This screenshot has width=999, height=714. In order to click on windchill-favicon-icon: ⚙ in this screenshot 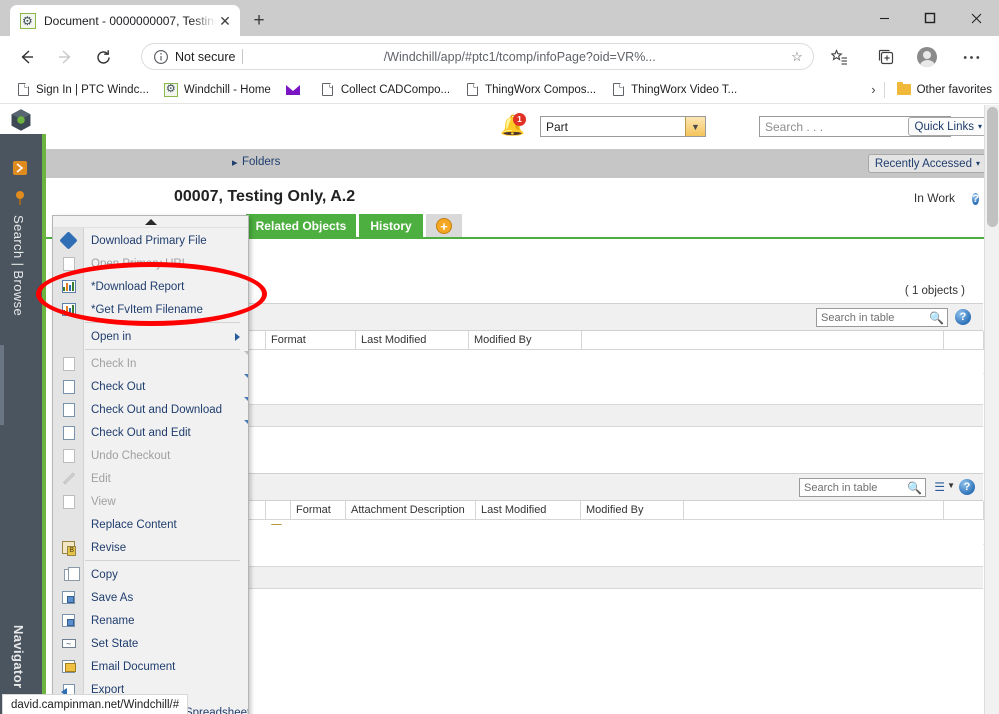, I will do `click(28, 20)`.